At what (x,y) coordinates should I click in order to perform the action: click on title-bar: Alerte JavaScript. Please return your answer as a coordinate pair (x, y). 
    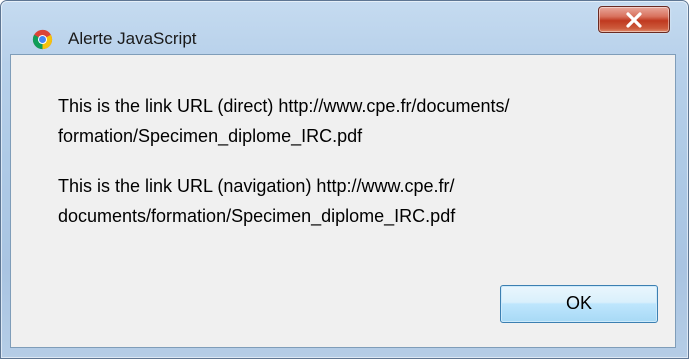
    Looking at the image, I should click on (344, 25).